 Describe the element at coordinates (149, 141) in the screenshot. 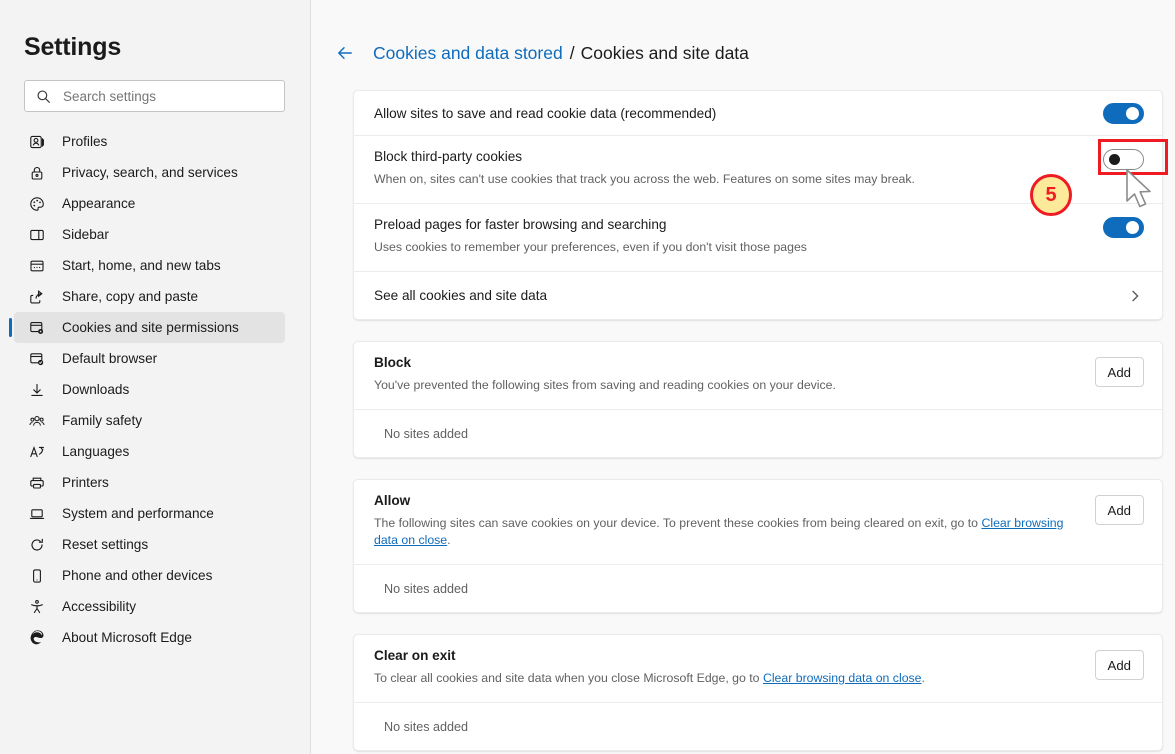

I see `sidebar-item-profiles: Profiles` at that location.